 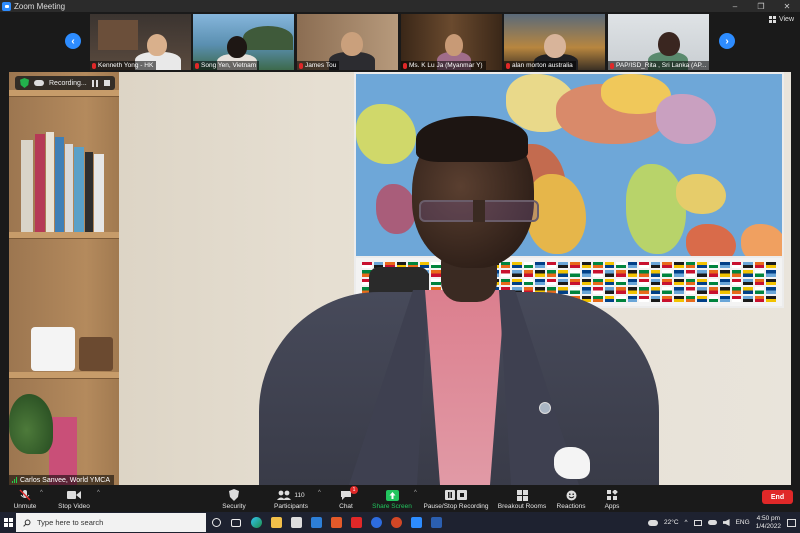 What do you see at coordinates (726, 522) in the screenshot?
I see `volume-icon` at bounding box center [726, 522].